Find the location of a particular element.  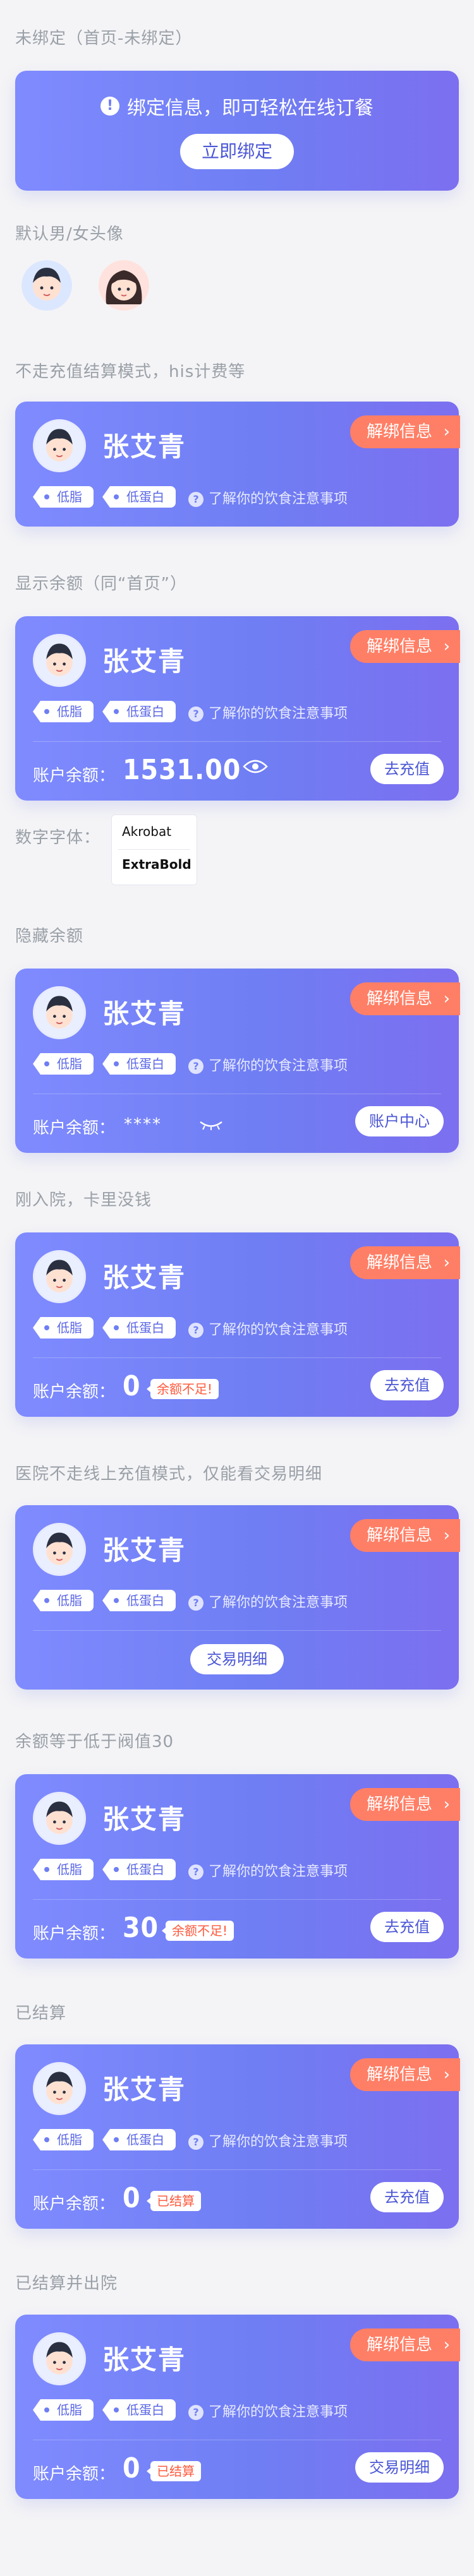

section-label-settled-discharged: 已结算并出院 is located at coordinates (66, 2283).